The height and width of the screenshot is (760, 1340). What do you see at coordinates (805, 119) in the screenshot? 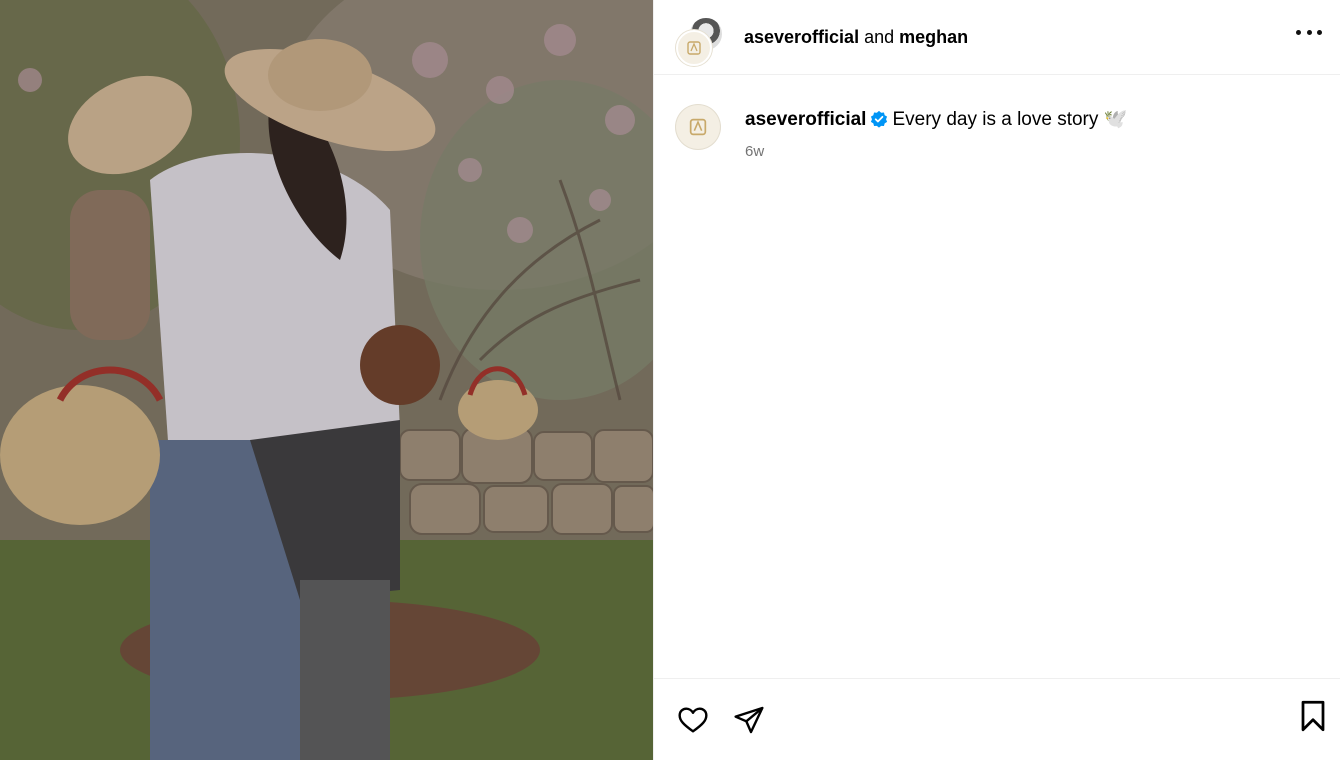
I see `caption-username-link: aseverofficial` at bounding box center [805, 119].